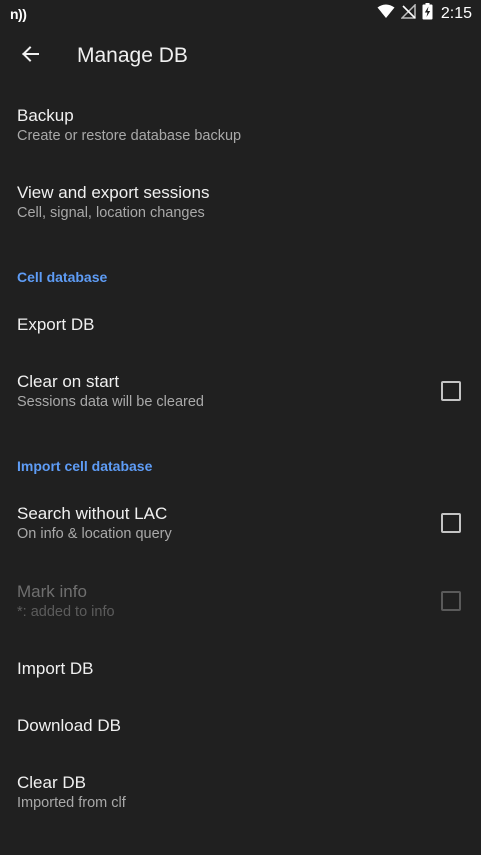 Image resolution: width=481 pixels, height=855 pixels. What do you see at coordinates (240, 56) in the screenshot?
I see `app-bar: Manage DB` at bounding box center [240, 56].